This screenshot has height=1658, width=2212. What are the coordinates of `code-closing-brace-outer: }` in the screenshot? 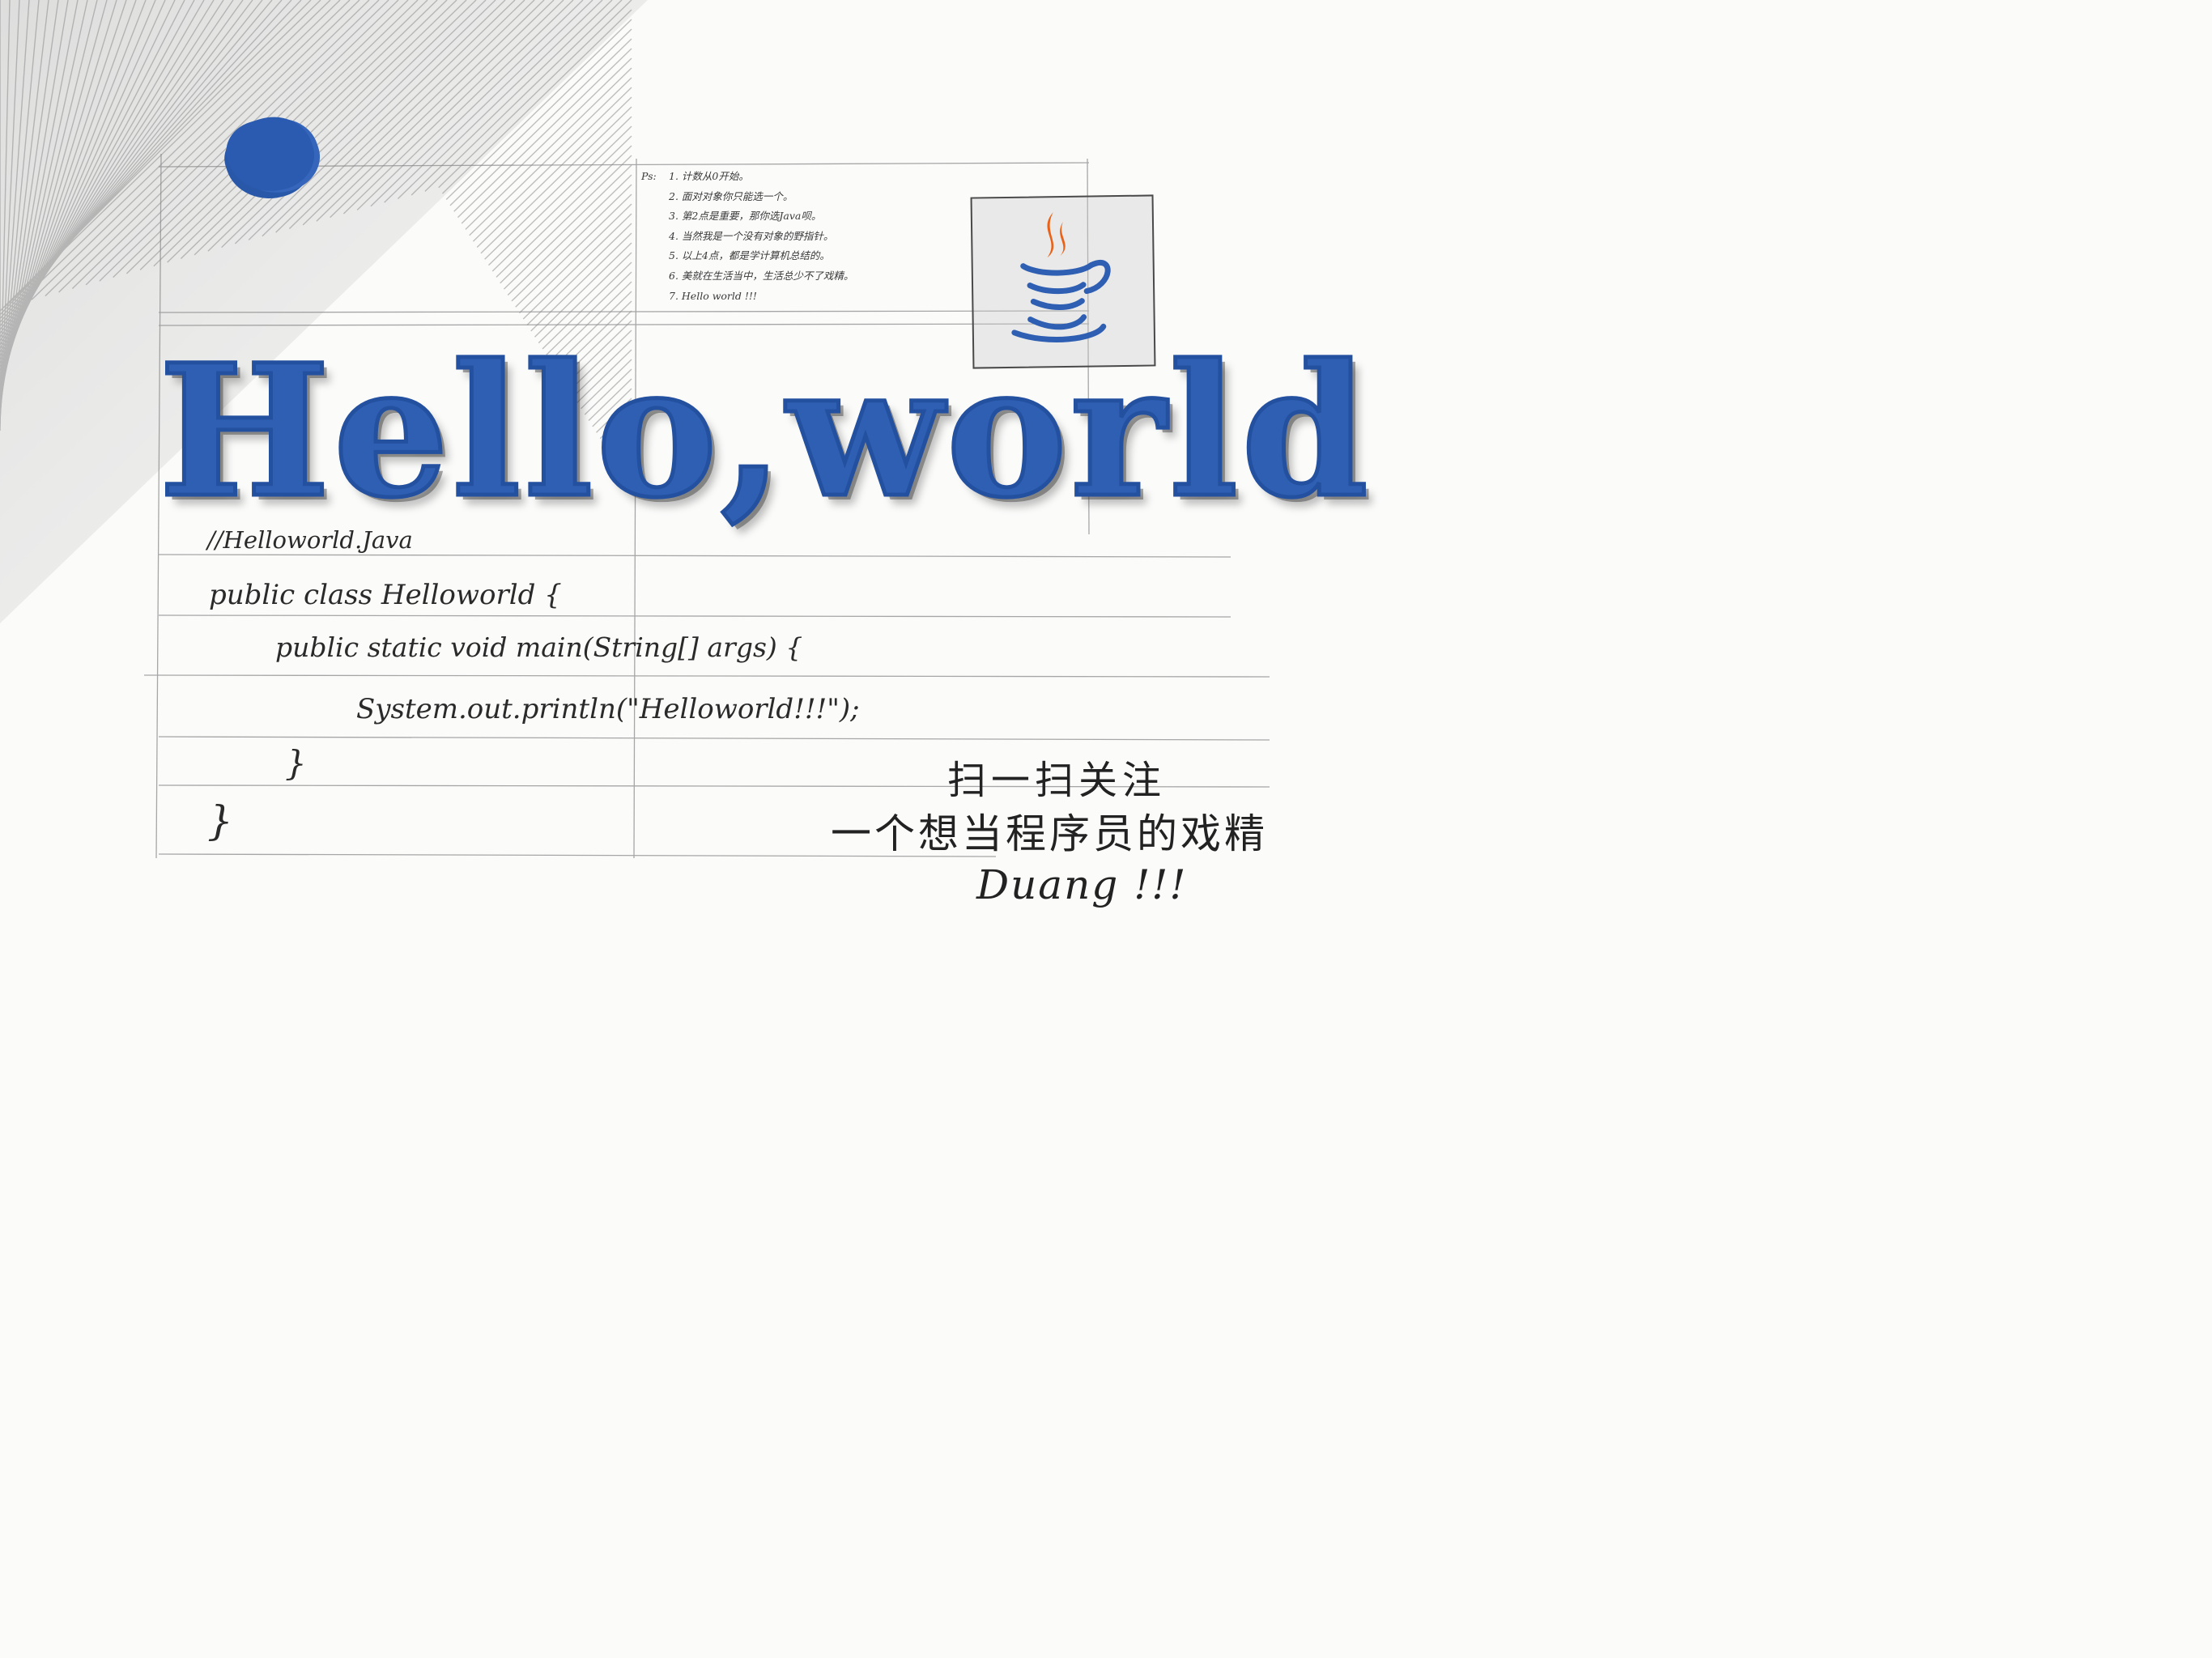 It's located at (220, 820).